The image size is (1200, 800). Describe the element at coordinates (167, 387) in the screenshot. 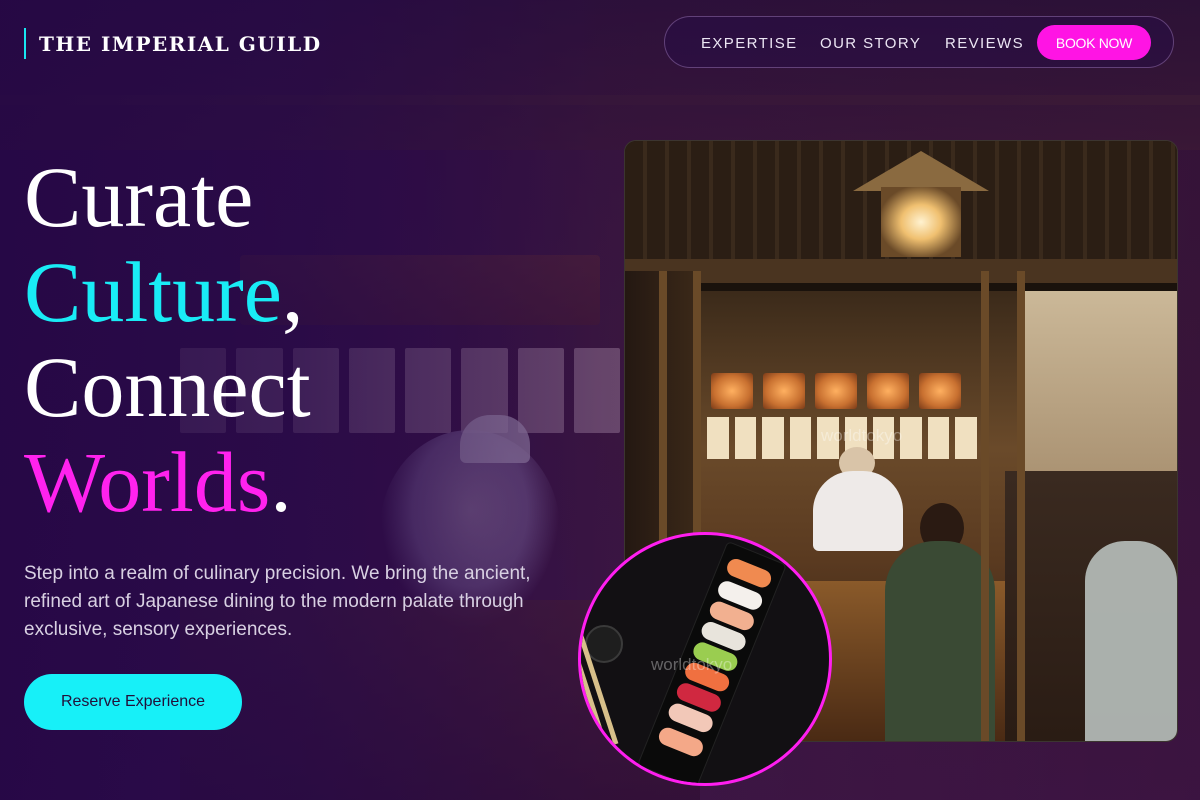

I see `headline-line-3: Connect` at that location.